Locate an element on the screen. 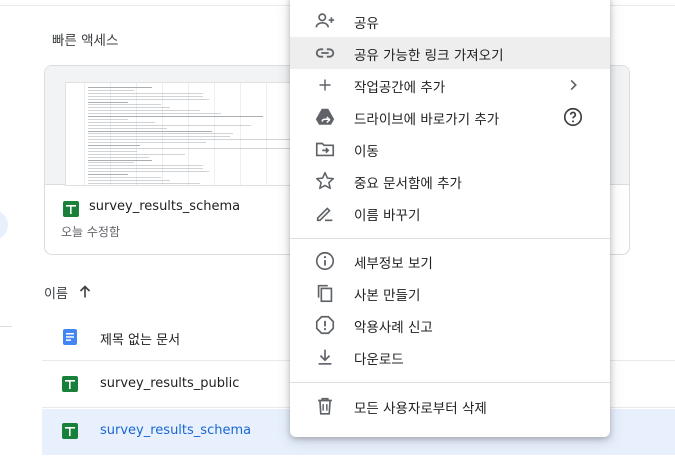  person-add-icon is located at coordinates (325, 20).